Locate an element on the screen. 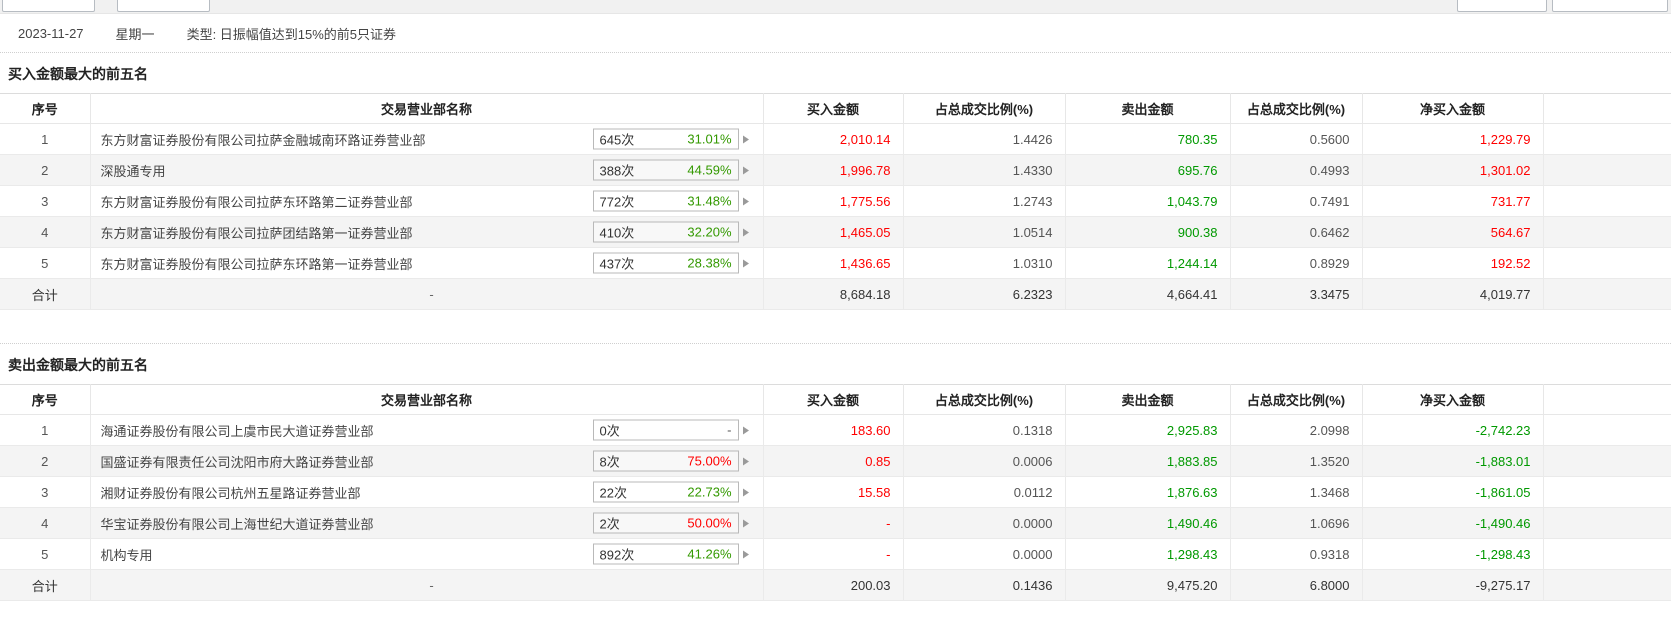  times-detail-button: 410次 32.20% is located at coordinates (665, 232).